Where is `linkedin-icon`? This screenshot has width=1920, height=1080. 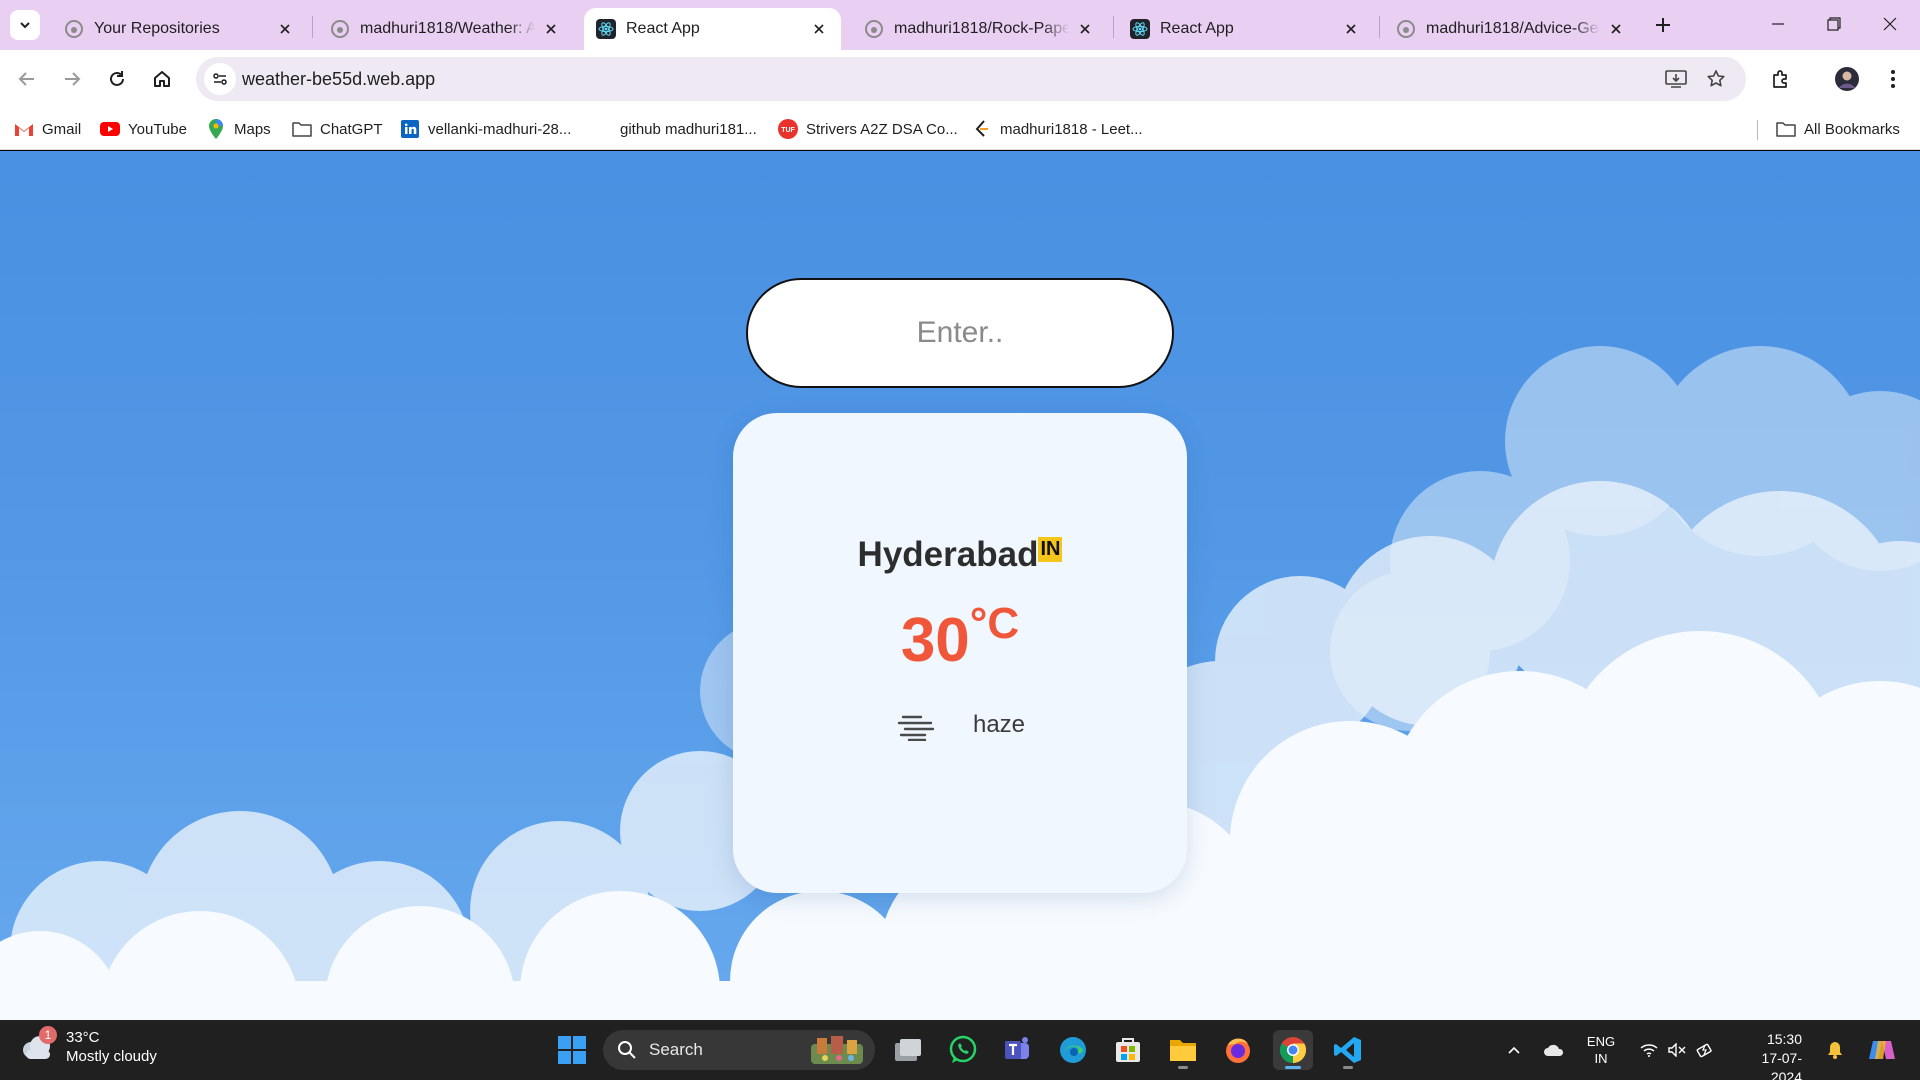 linkedin-icon is located at coordinates (410, 129).